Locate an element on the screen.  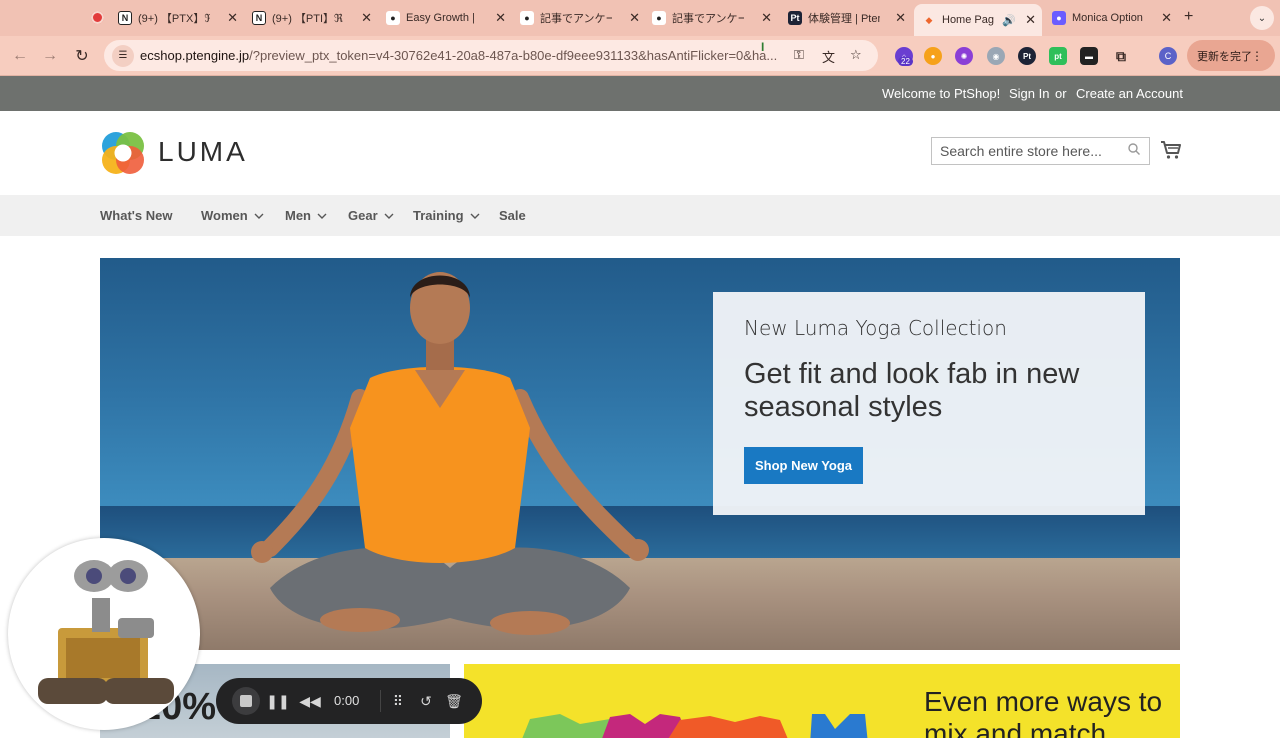
extension-incognito-icon: ▬ is located at coordinates (1089, 56).